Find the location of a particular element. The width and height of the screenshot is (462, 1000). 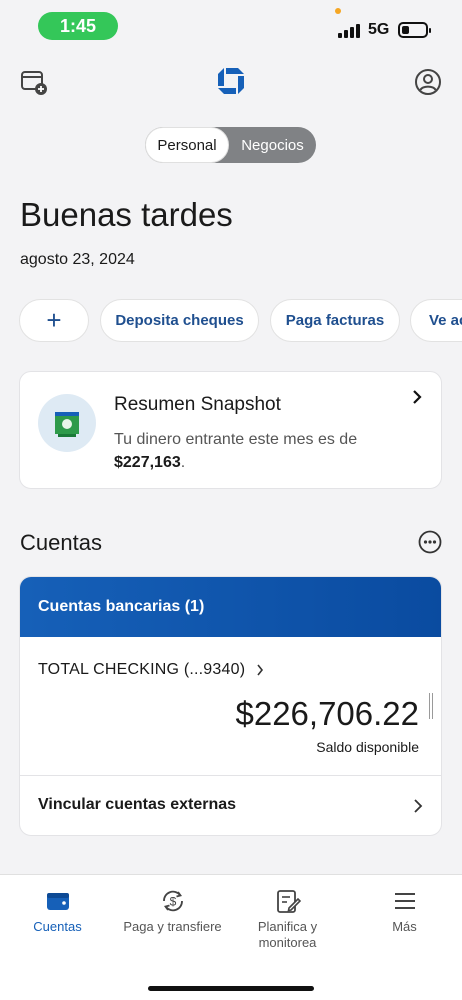

greeting-title: Buenas tardes is located at coordinates (126, 214).